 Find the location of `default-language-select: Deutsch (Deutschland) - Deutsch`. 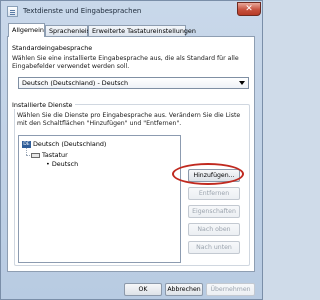

default-language-select: Deutsch (Deutschland) - Deutsch is located at coordinates (133, 83).